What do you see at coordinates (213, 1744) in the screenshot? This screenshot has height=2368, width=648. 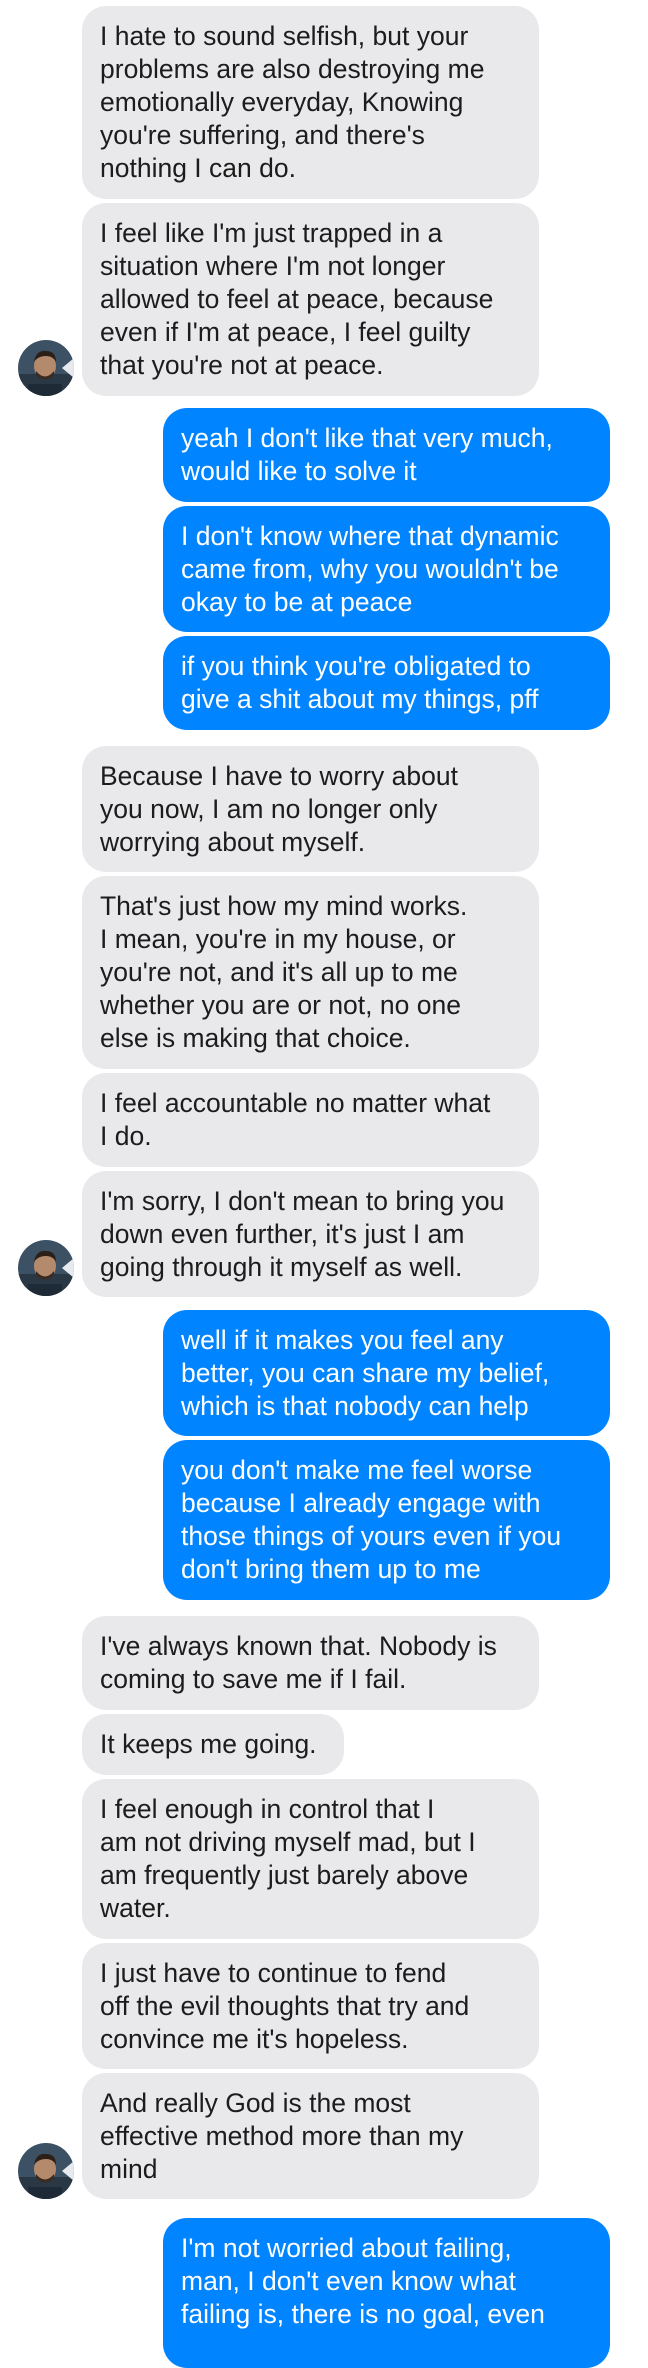 I see `message-bubble-incoming: It keeps me going.` at bounding box center [213, 1744].